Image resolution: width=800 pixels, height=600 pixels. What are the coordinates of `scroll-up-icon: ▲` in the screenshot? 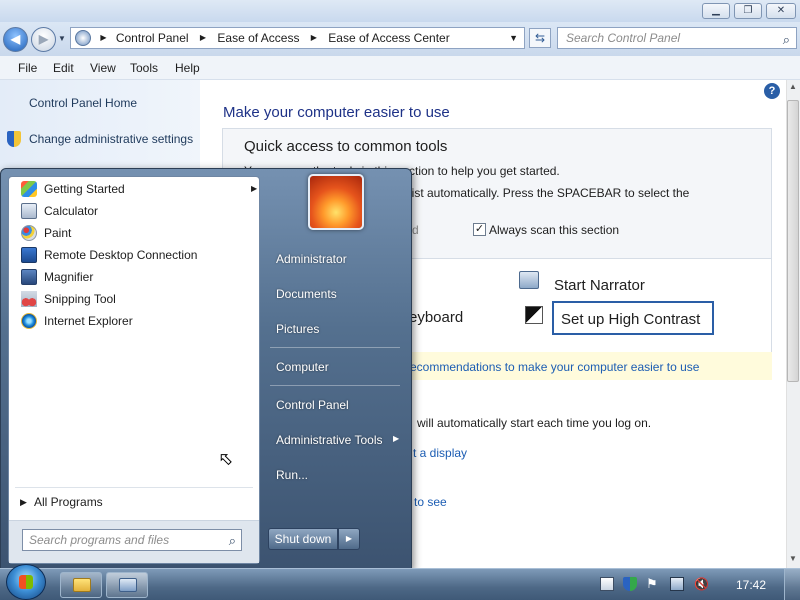 It's located at (793, 86).